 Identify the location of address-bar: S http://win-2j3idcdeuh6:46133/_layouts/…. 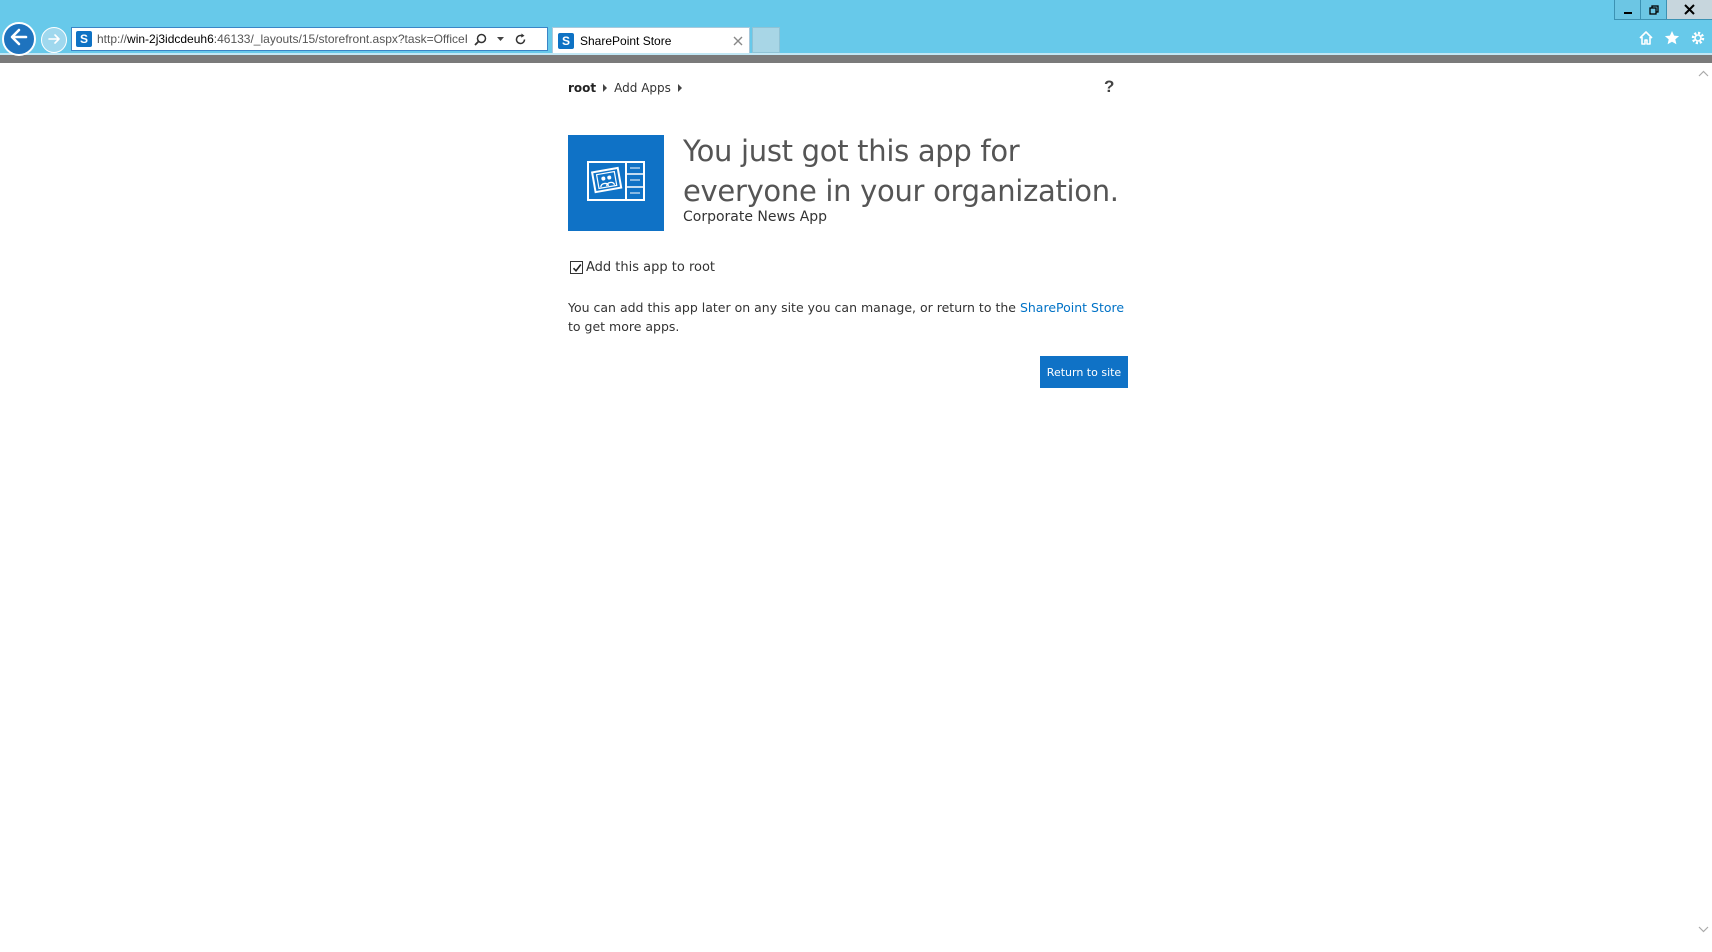
(309, 39).